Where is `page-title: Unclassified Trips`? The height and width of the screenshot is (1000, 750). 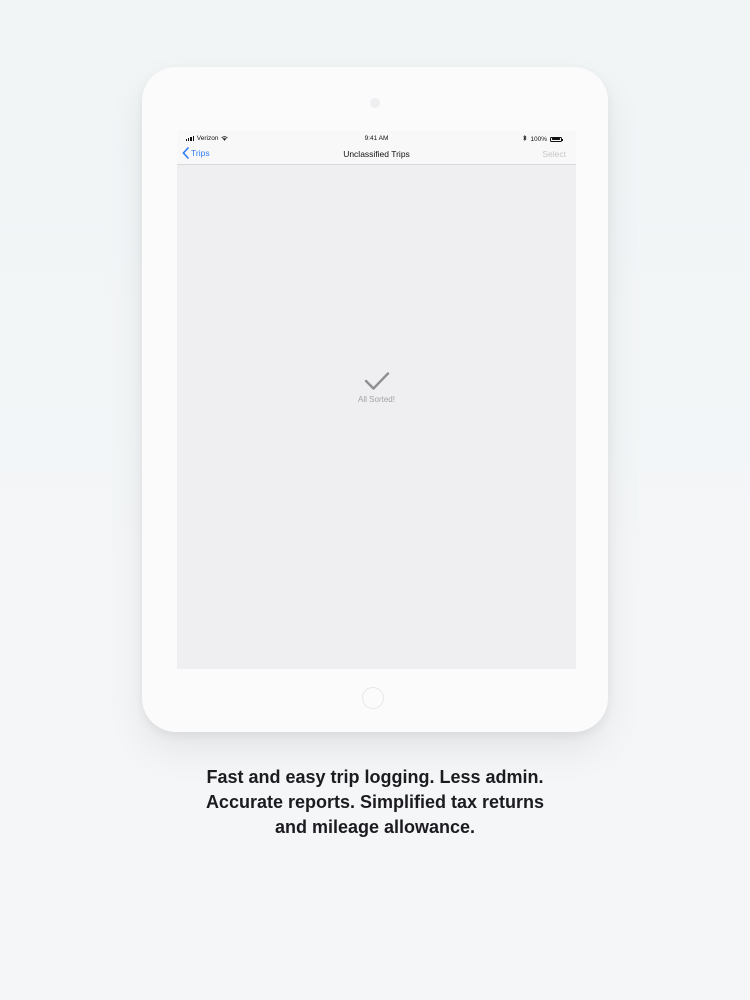
page-title: Unclassified Trips is located at coordinates (376, 154).